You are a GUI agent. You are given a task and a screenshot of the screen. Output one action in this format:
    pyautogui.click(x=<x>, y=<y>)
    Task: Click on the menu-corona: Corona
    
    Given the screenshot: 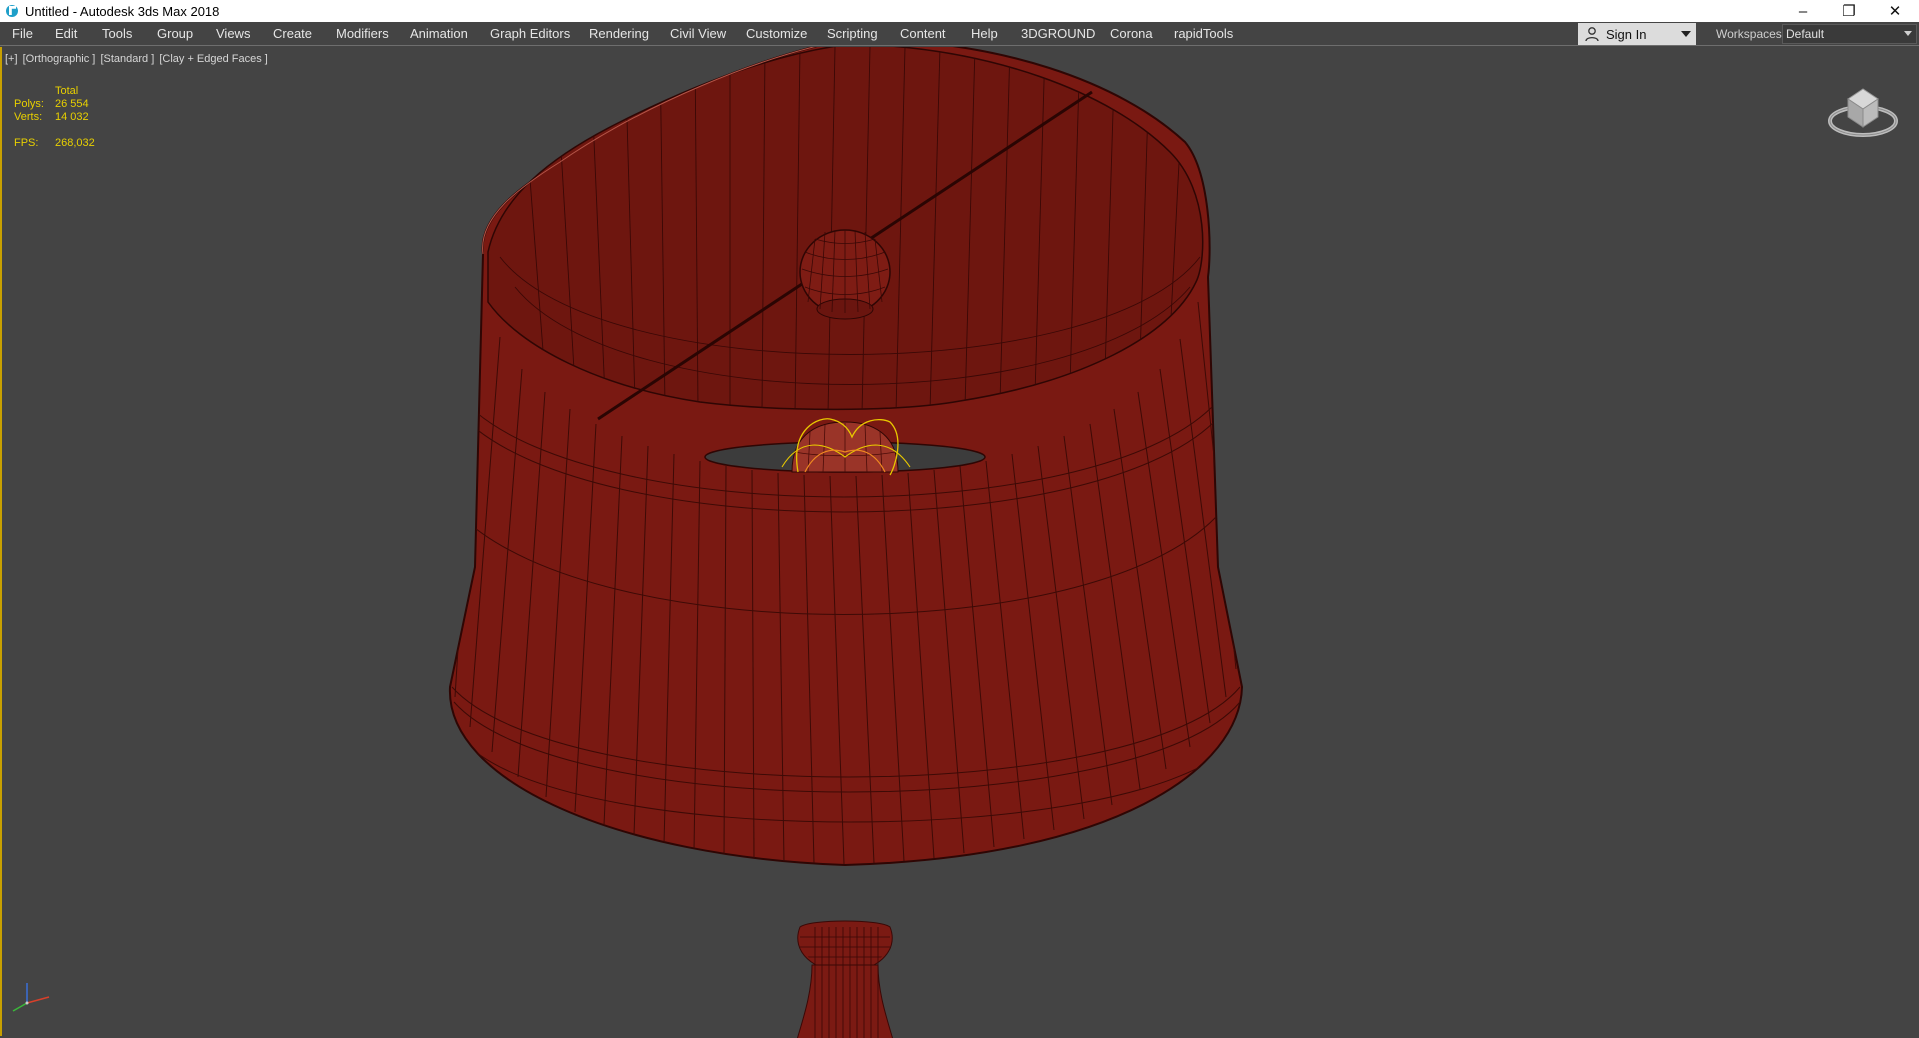 What is the action you would take?
    pyautogui.click(x=1131, y=33)
    